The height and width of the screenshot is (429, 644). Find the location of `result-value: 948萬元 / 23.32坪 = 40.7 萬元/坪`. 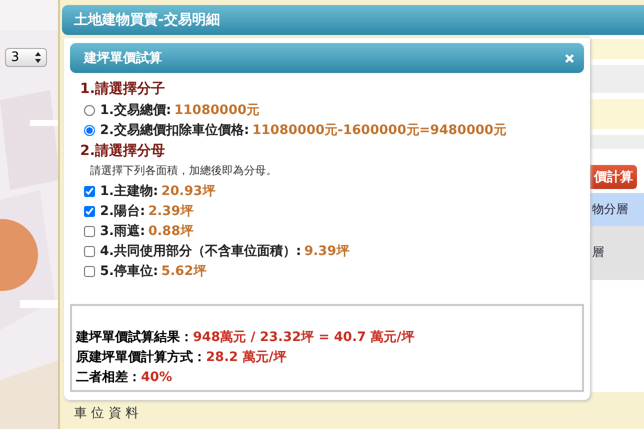

result-value: 948萬元 / 23.32坪 = 40.7 萬元/坪 is located at coordinates (303, 337).